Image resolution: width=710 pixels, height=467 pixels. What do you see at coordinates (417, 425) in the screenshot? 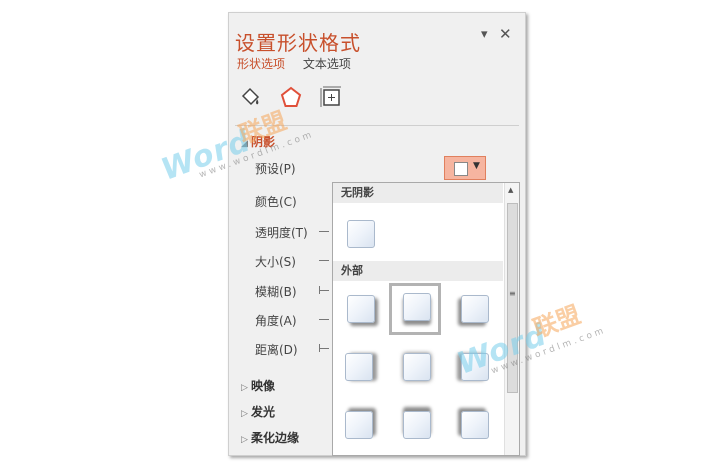
I see `preset-outer-offset-bottom` at bounding box center [417, 425].